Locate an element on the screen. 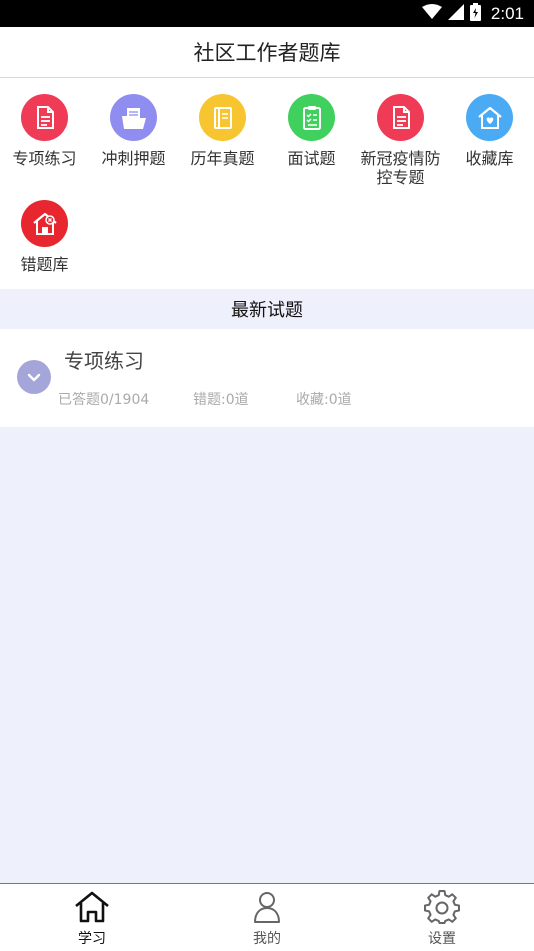 Image resolution: width=534 pixels, height=951 pixels. category-sprint-questions: 冲刺押题 is located at coordinates (133, 131).